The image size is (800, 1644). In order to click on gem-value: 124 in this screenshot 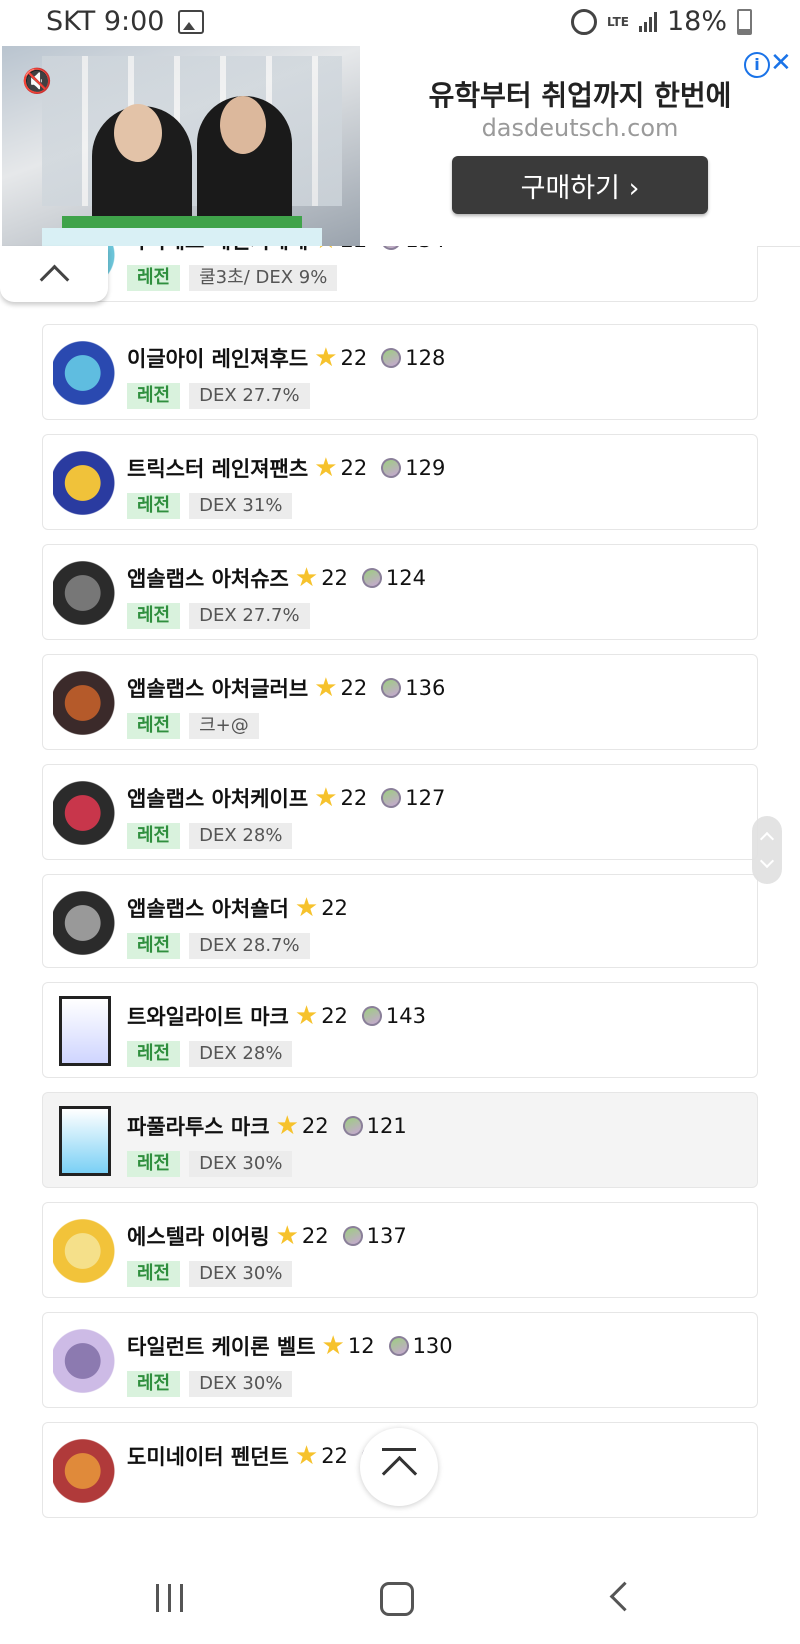, I will do `click(406, 578)`.